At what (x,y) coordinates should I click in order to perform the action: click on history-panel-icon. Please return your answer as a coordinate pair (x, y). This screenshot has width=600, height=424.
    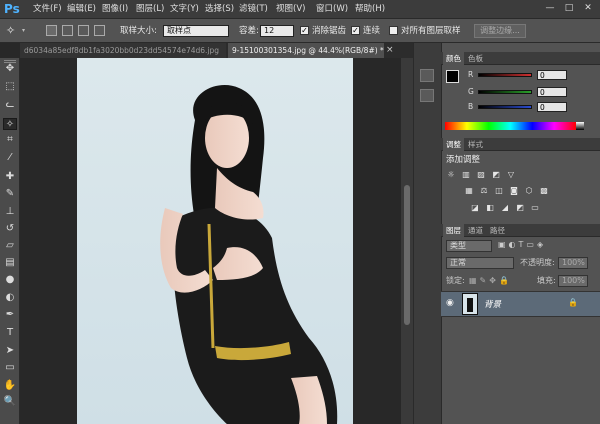
    Looking at the image, I should click on (427, 75).